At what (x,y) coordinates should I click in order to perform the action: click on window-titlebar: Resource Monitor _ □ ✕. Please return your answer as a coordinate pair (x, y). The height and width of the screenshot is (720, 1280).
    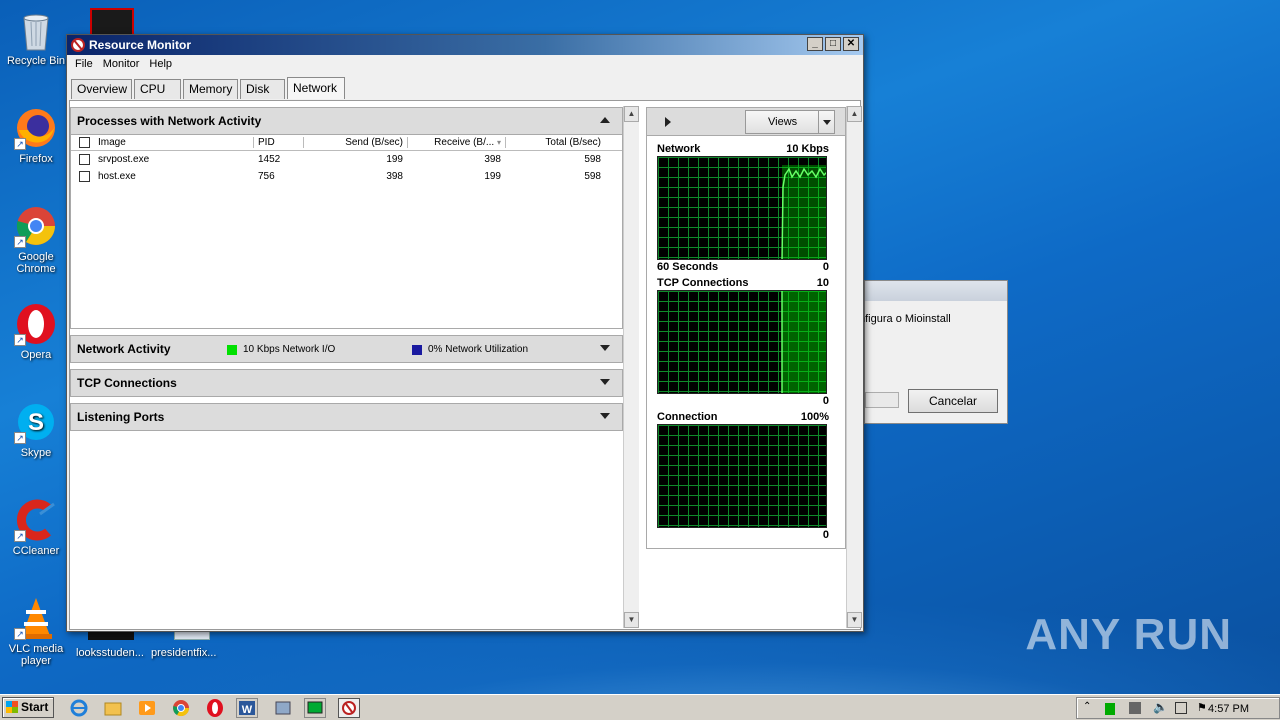
    Looking at the image, I should click on (465, 45).